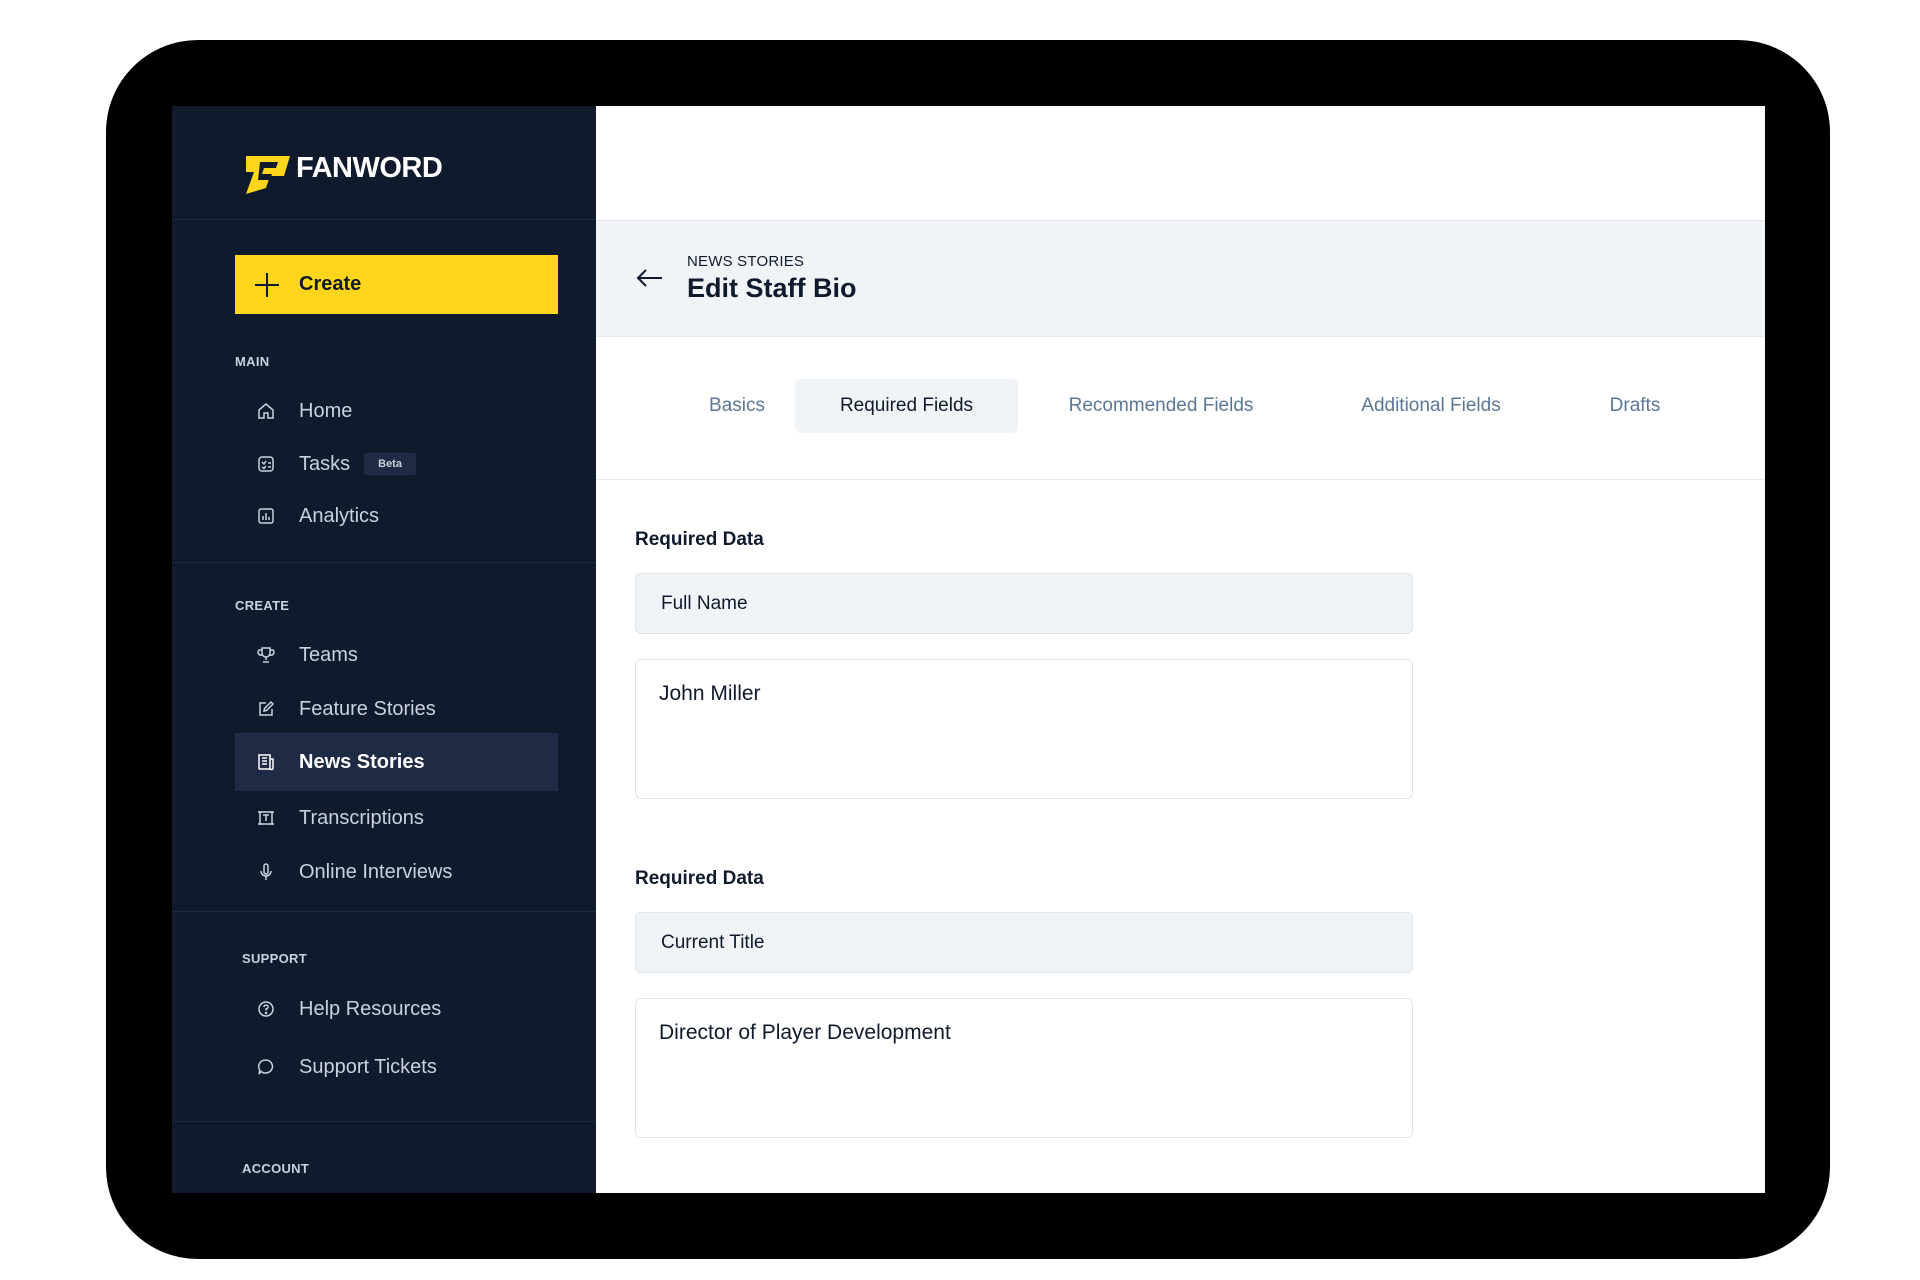 The width and height of the screenshot is (1920, 1280). I want to click on sidebar-item-feature-stories: Feature Stories, so click(396, 709).